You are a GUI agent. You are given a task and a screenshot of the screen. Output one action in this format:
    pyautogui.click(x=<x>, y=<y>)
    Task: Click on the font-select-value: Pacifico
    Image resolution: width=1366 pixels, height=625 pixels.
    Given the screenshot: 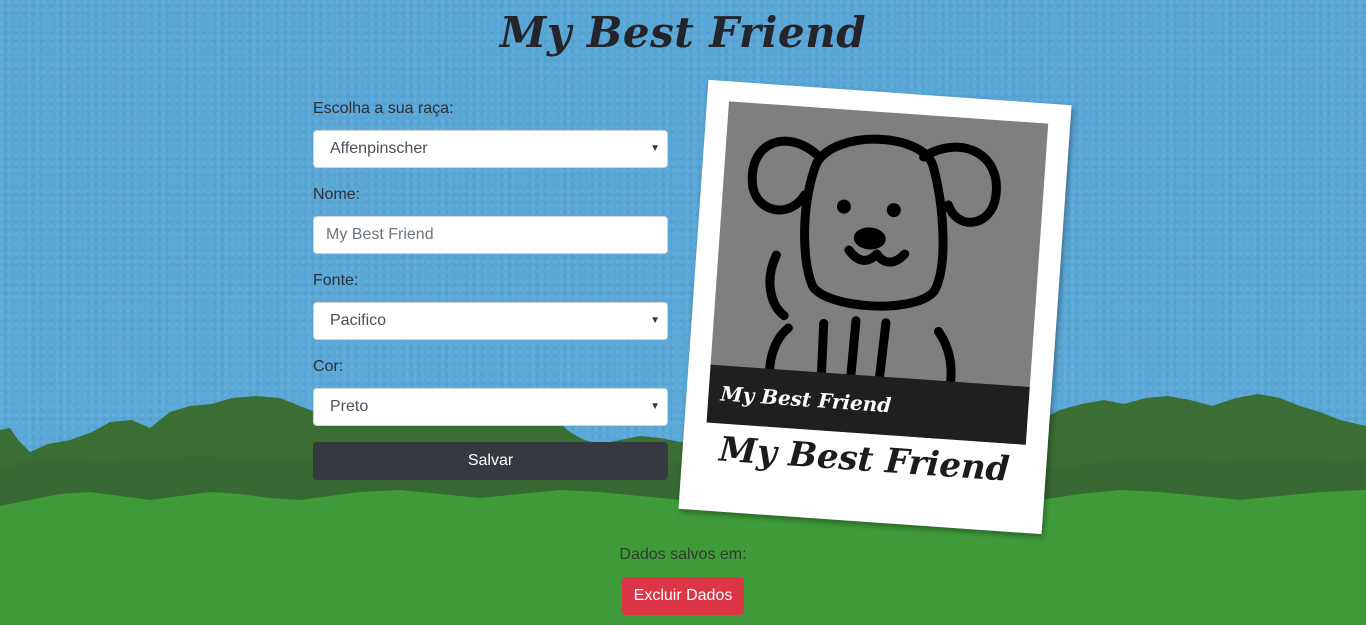 What is the action you would take?
    pyautogui.click(x=358, y=320)
    